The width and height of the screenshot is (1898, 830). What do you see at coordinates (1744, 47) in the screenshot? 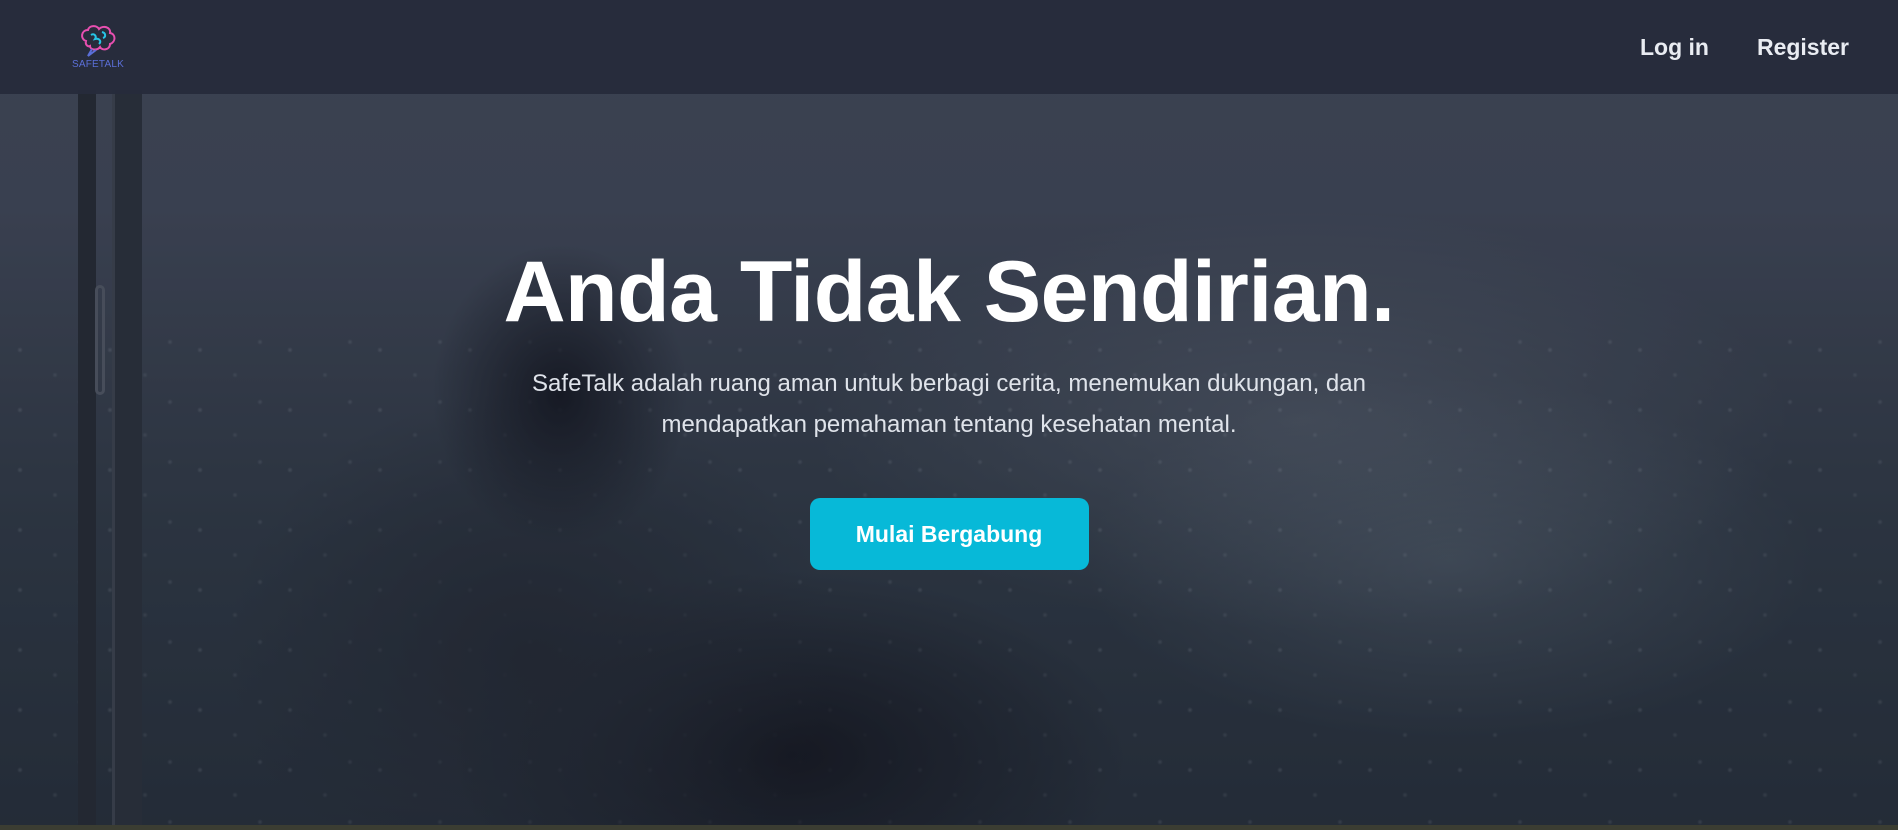
I see `nav-links: Log in Register` at bounding box center [1744, 47].